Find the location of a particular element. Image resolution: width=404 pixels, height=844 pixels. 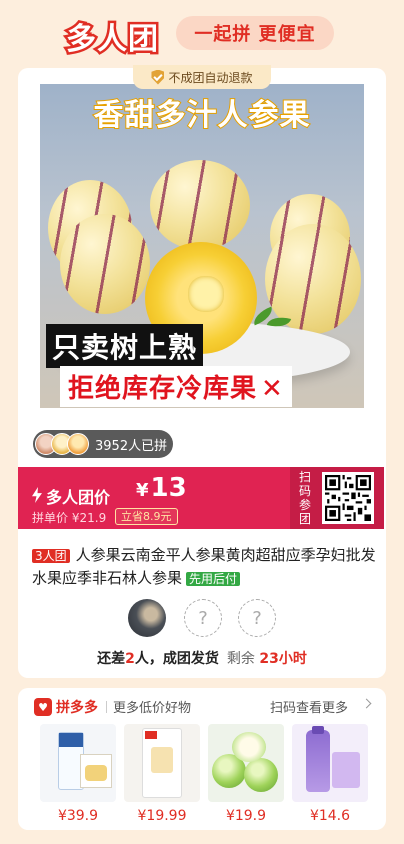

group-price: ¥13 is located at coordinates (161, 488).